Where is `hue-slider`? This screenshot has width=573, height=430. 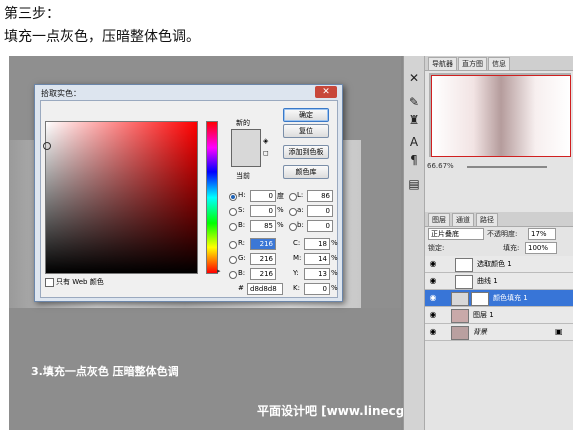 hue-slider is located at coordinates (212, 197).